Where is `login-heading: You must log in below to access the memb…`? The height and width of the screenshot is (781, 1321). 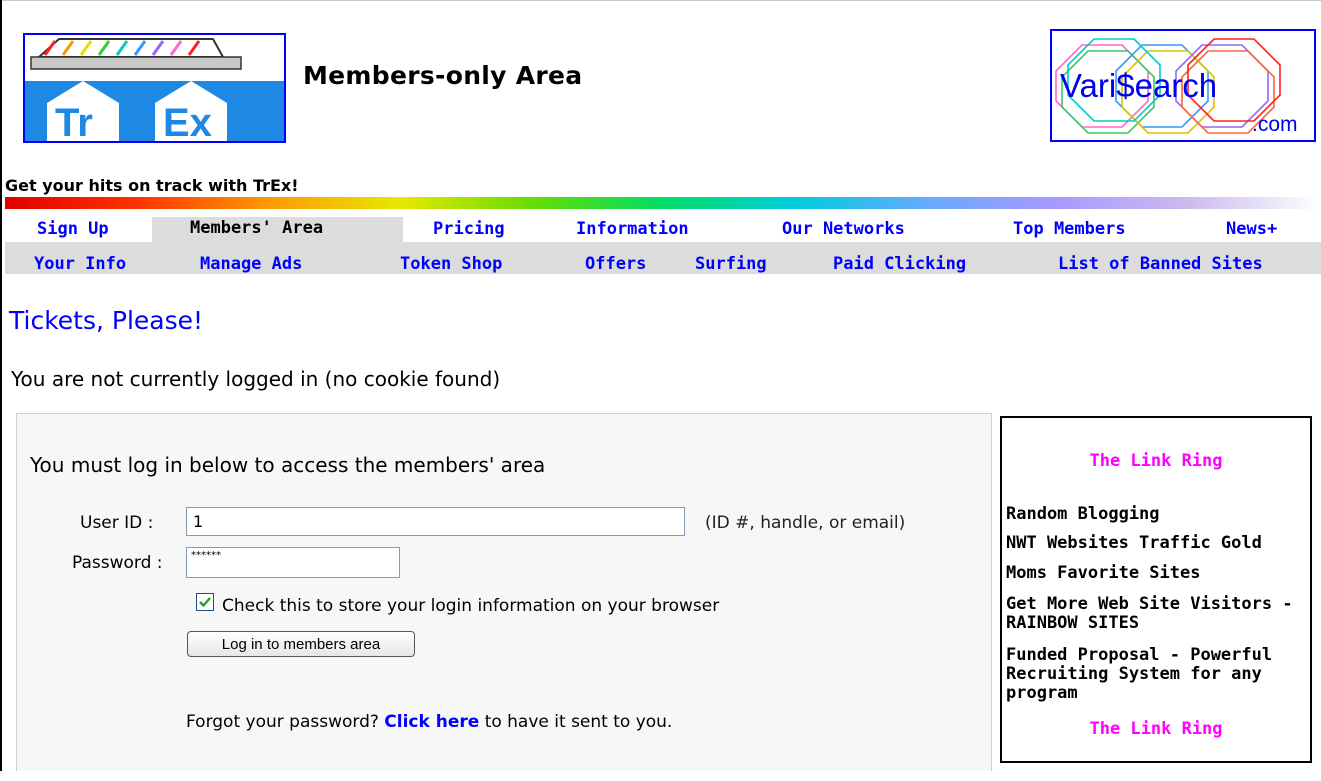
login-heading: You must log in below to access the memb… is located at coordinates (288, 465).